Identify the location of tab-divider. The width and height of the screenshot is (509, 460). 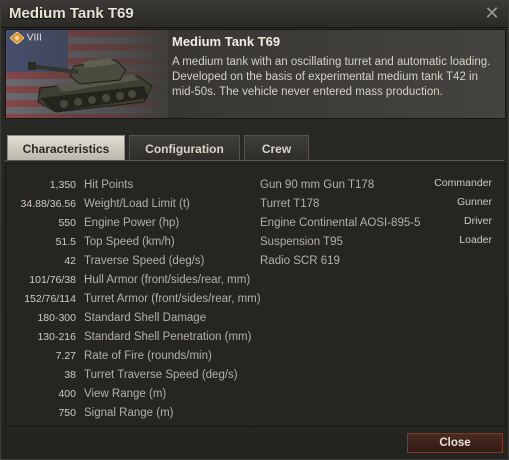
(254, 160).